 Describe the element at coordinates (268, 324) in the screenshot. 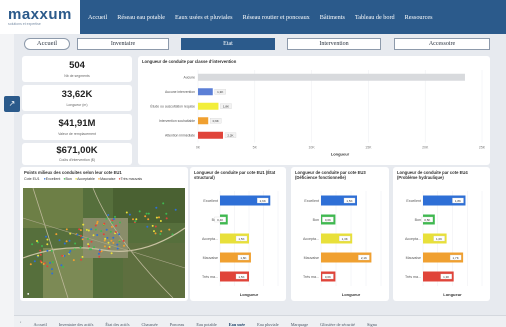

I see `page-tab: Eau pluviale` at that location.